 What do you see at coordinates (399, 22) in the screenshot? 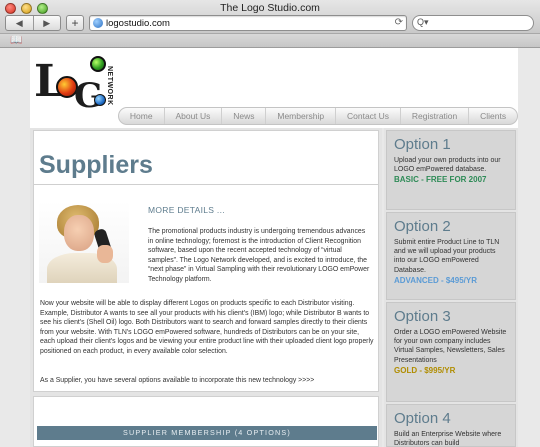
I see `reload-icon: ⟳` at bounding box center [399, 22].